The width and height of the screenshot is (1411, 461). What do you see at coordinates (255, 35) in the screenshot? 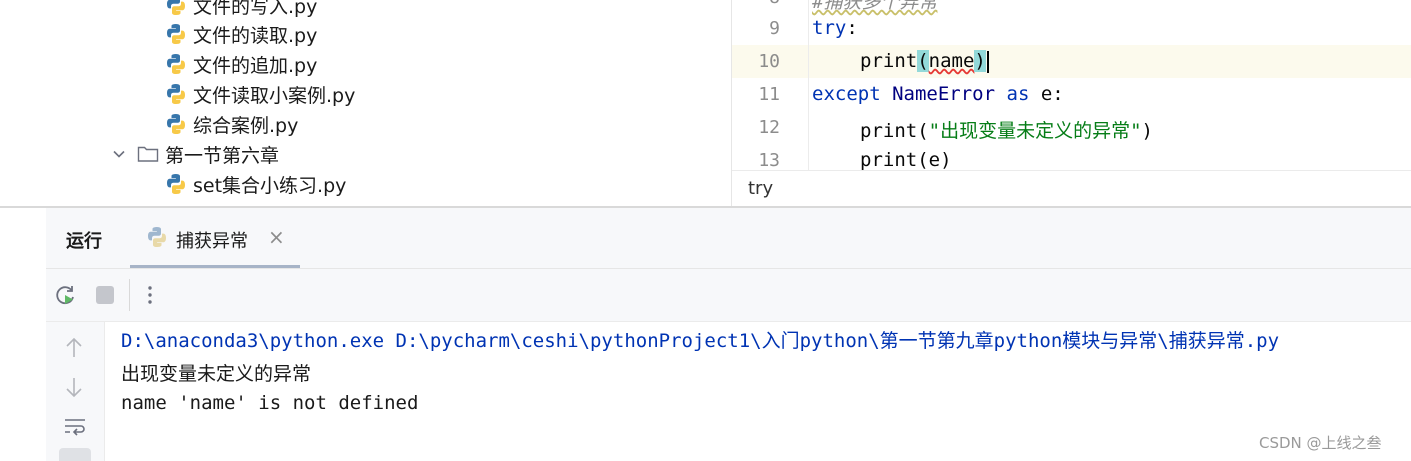
I see `tree-item-label: 文件的读取.py` at bounding box center [255, 35].